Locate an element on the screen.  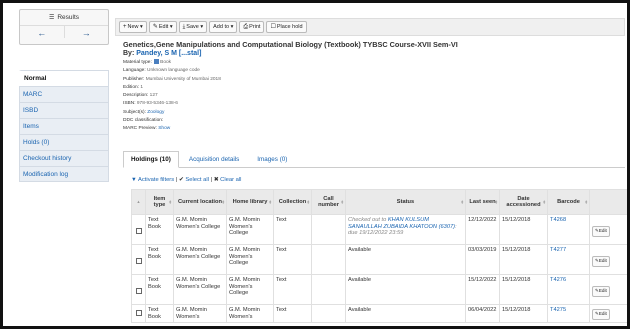
tab-acquisition-details: Acquisition details is located at coordinates (214, 159).